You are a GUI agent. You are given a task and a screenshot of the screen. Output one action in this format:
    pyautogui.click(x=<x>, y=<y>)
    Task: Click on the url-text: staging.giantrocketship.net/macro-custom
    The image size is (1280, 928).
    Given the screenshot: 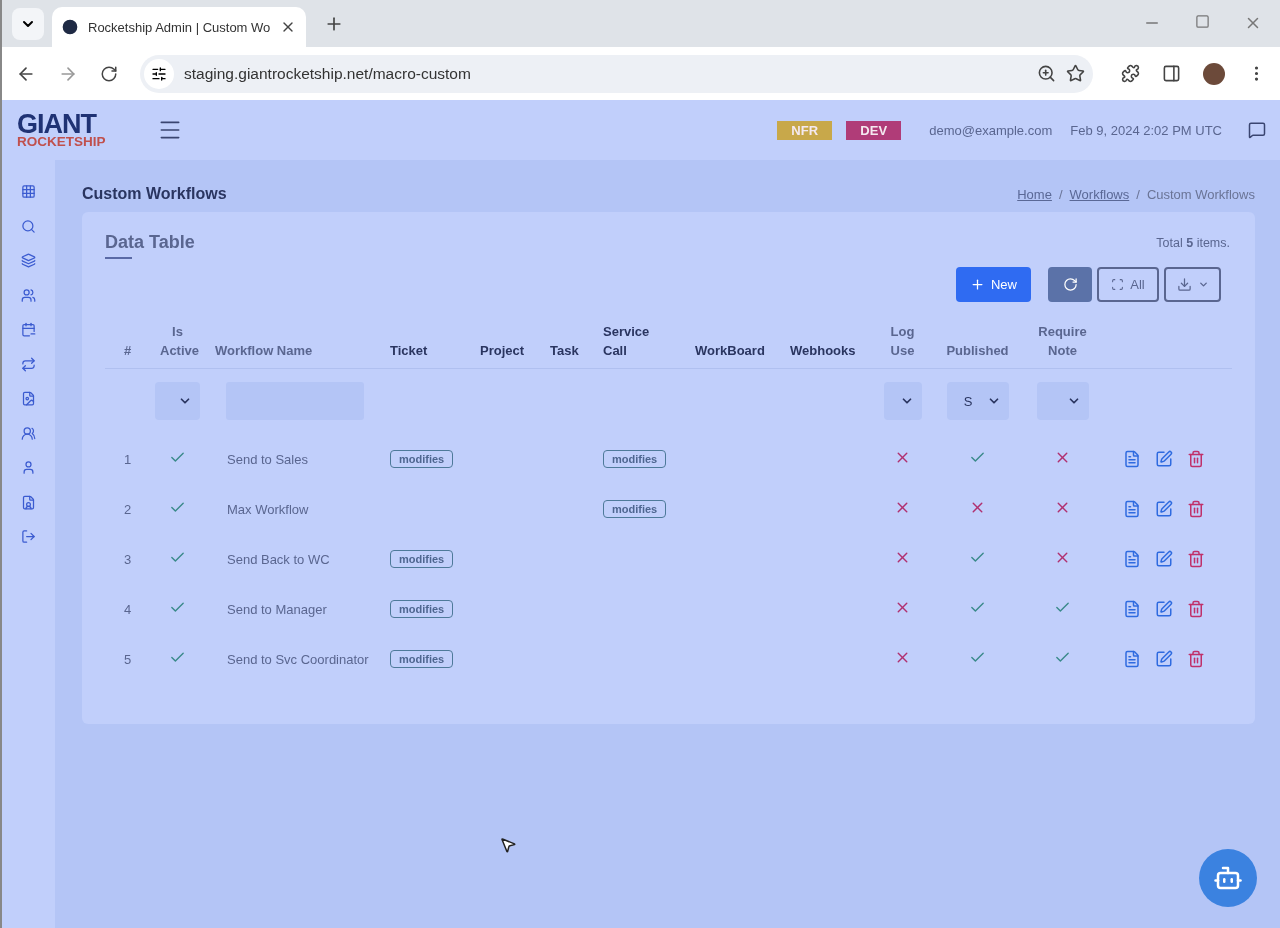 What is the action you would take?
    pyautogui.click(x=328, y=73)
    